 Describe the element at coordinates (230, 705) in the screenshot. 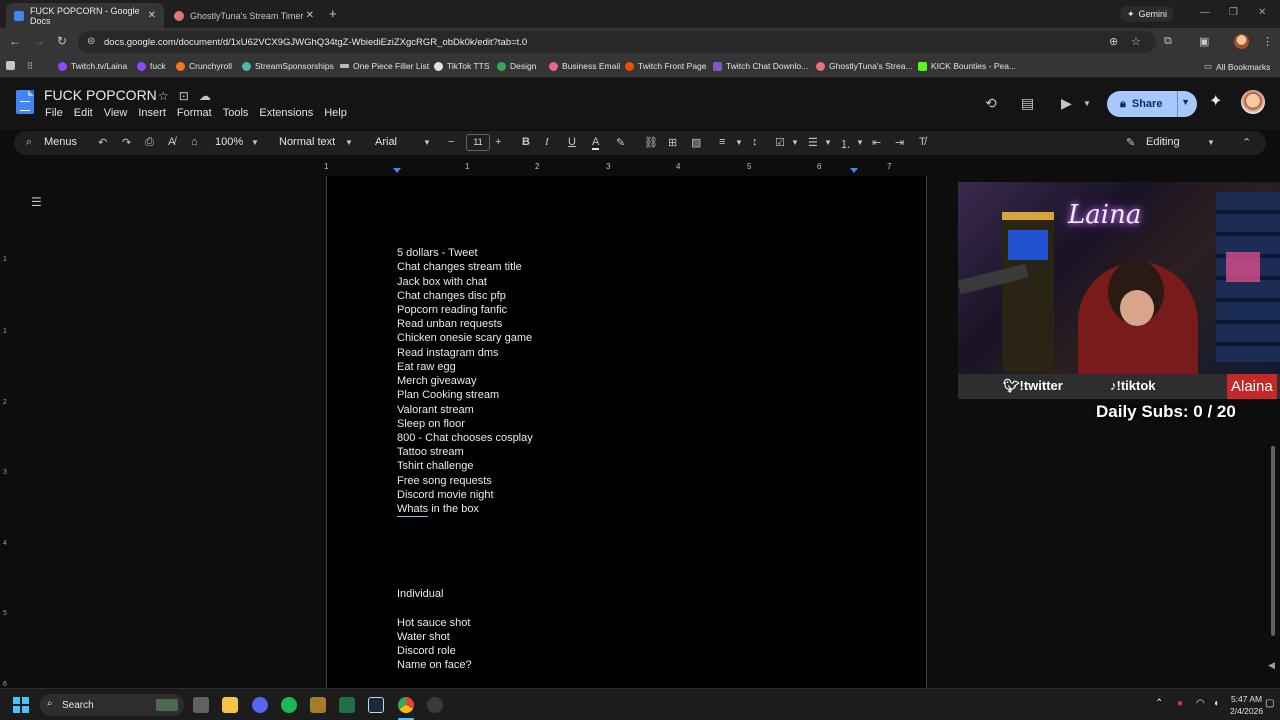

I see `file-explorer-icon` at that location.